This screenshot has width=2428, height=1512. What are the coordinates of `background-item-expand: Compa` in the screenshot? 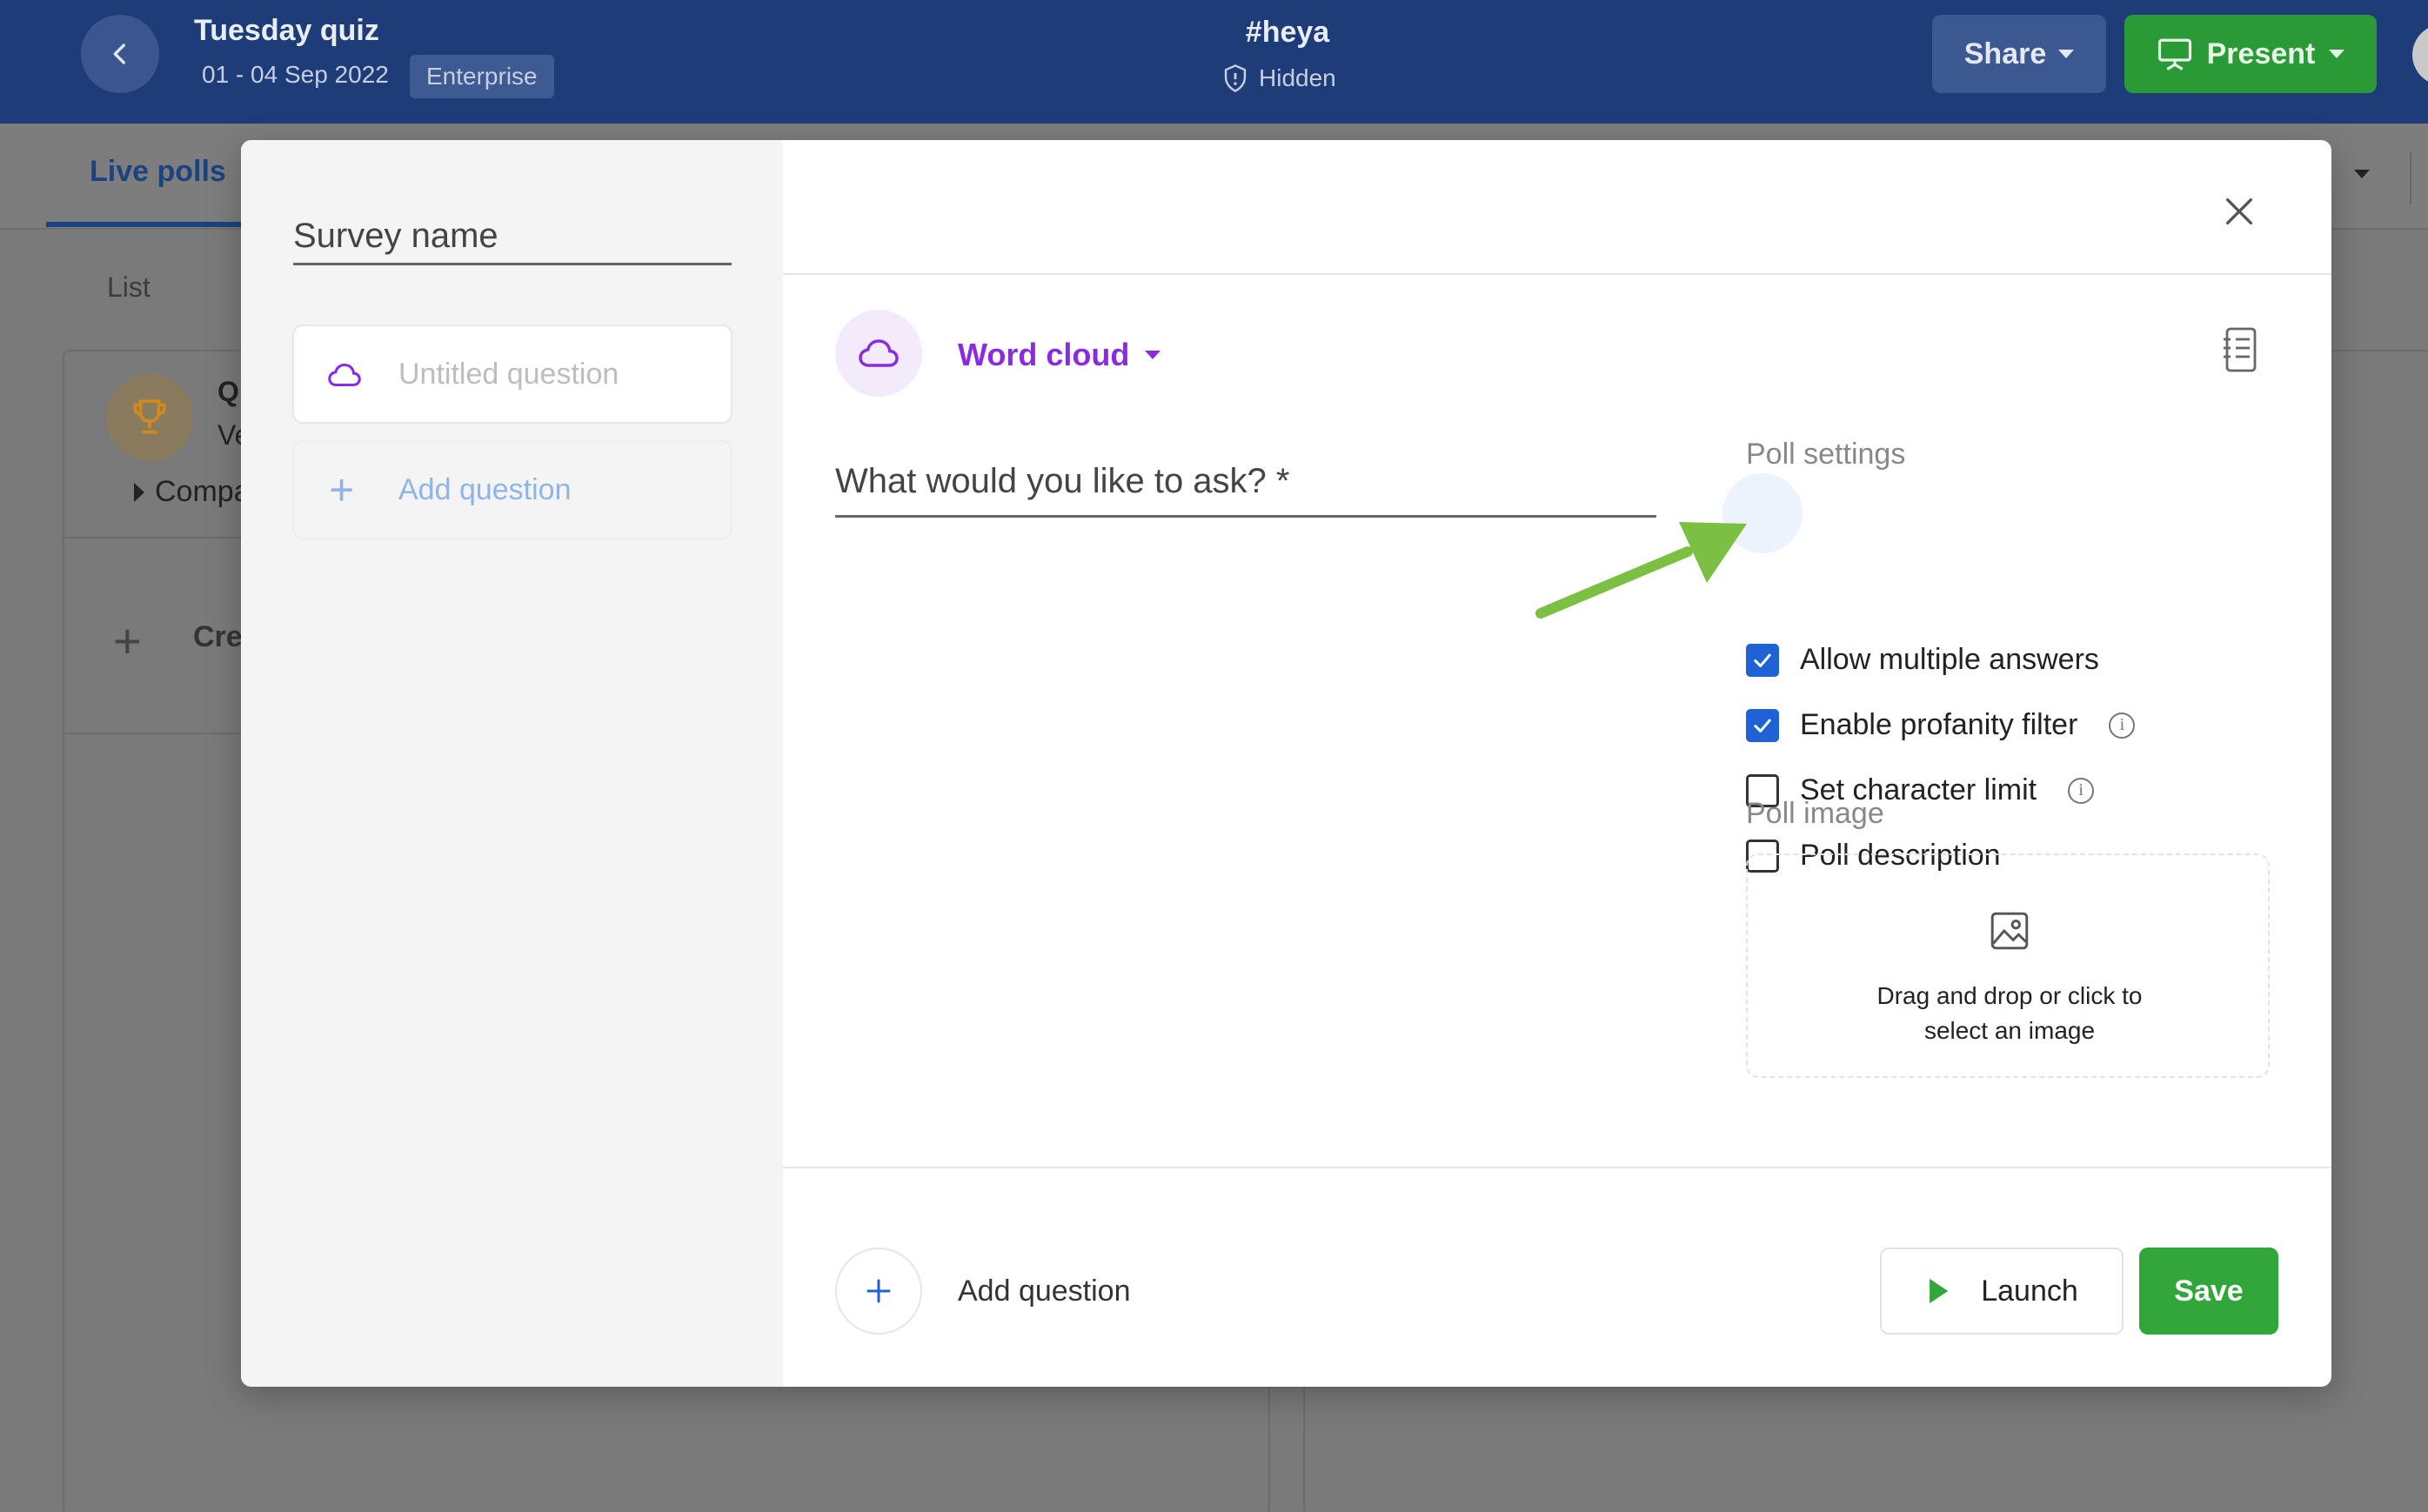 It's located at (191, 492).